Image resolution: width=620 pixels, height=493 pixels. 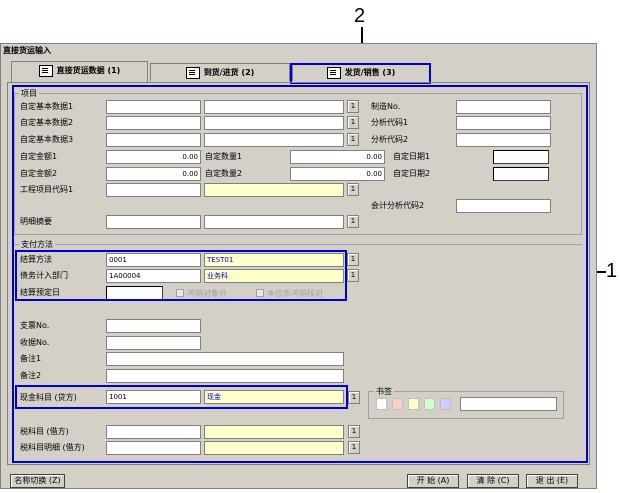 I want to click on acct-analysis-code2-input, so click(x=503, y=206).